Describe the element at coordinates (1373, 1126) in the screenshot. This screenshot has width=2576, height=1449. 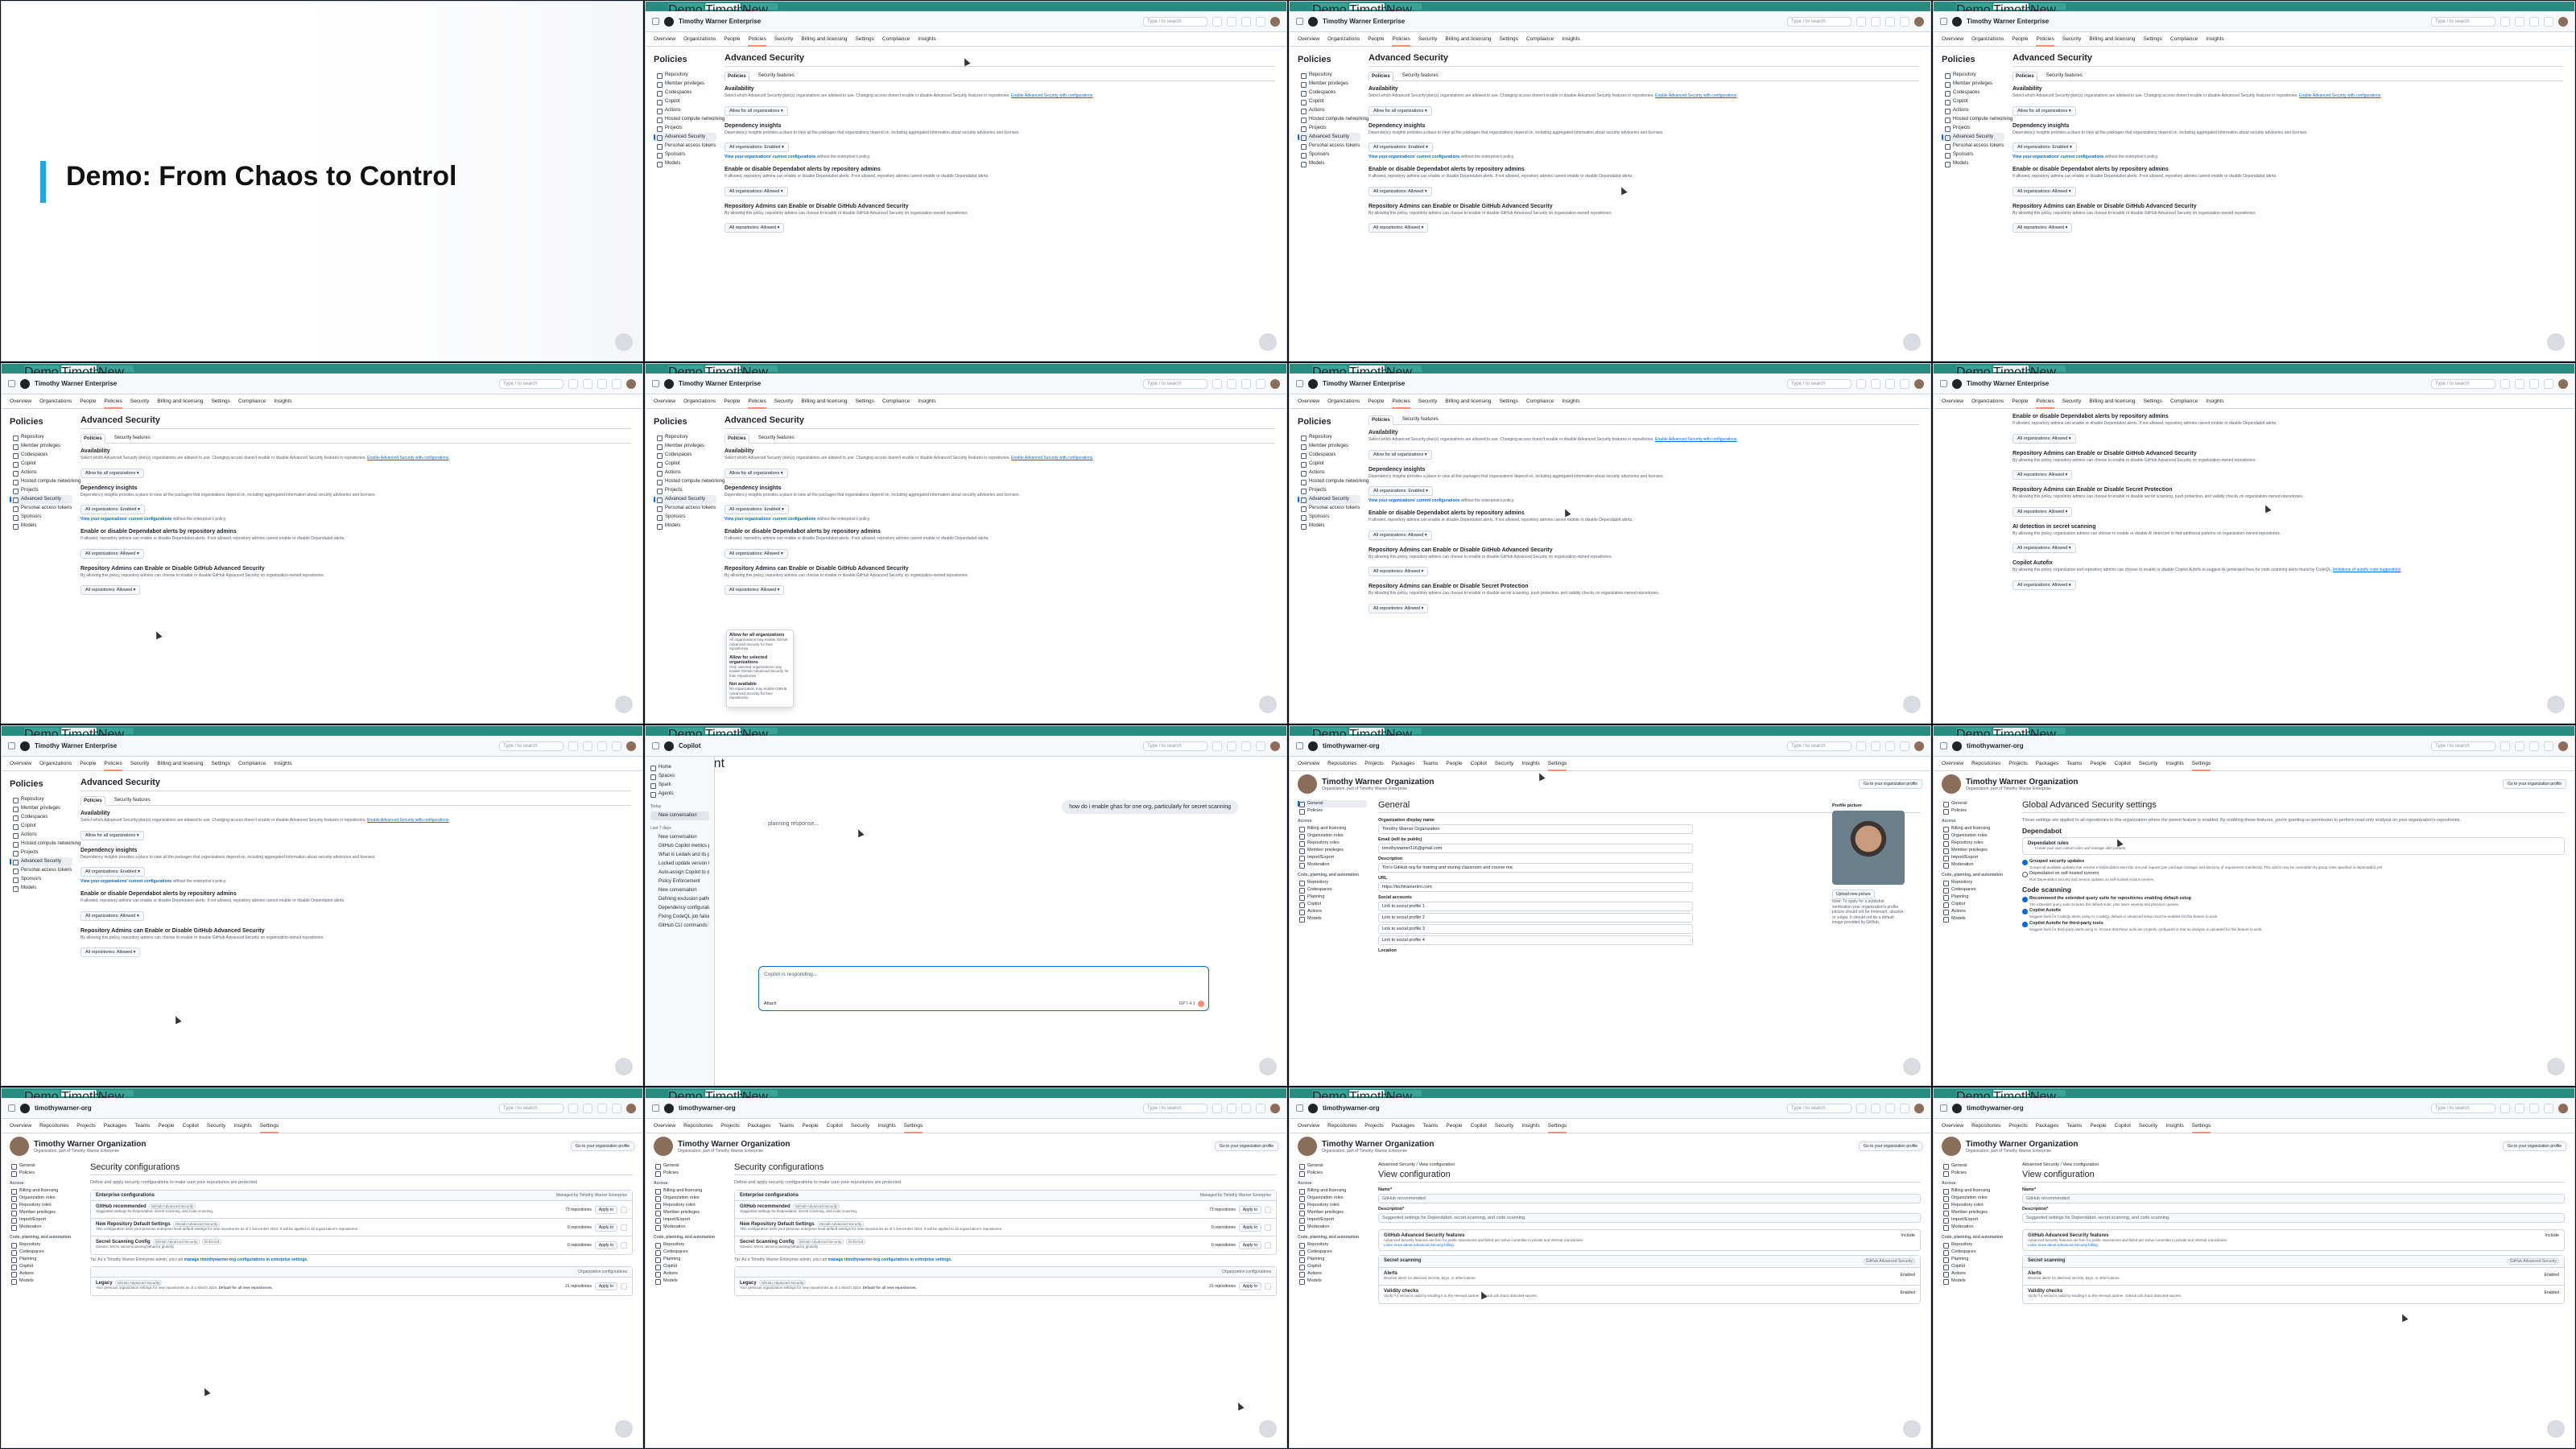
I see `tab-projects: Projects` at that location.